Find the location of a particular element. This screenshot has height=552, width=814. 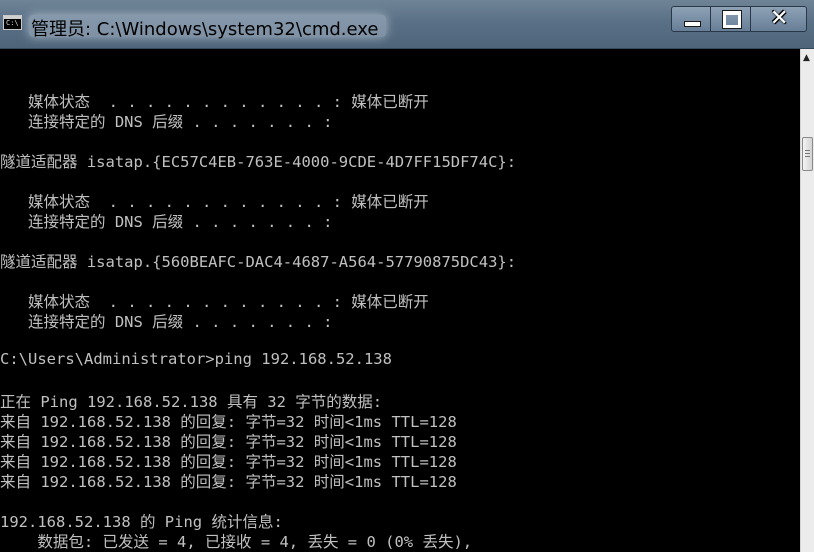

scroll-up-arrow-icon: ▲ is located at coordinates (806, 58).